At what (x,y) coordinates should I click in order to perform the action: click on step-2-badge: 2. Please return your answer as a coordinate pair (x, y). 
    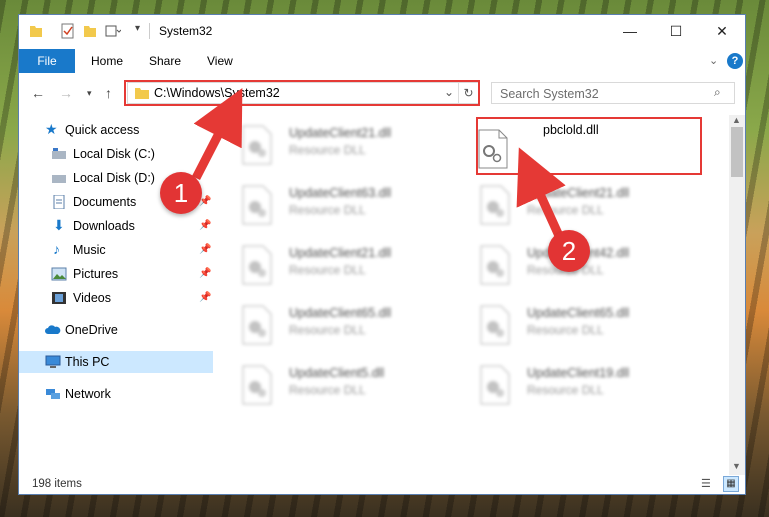
    Looking at the image, I should click on (569, 251).